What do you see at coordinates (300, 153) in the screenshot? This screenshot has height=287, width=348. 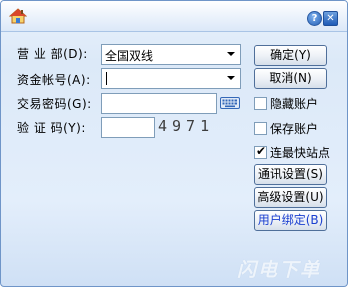 I see `fastest-site-label: 连最快站点` at bounding box center [300, 153].